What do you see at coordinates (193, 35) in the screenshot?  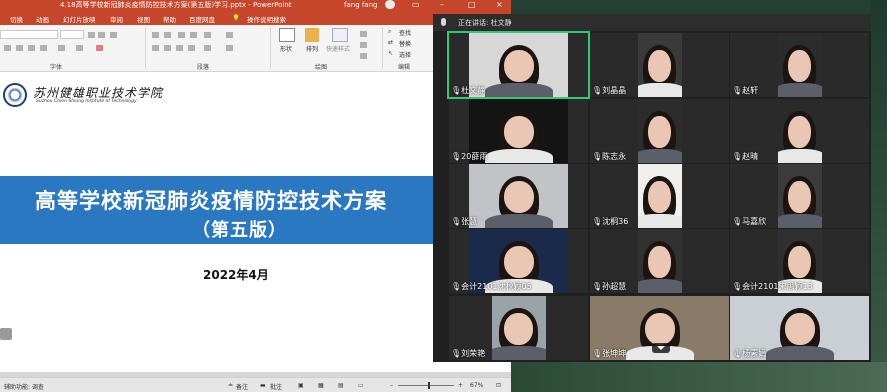 I see `increase-indent-icon` at bounding box center [193, 35].